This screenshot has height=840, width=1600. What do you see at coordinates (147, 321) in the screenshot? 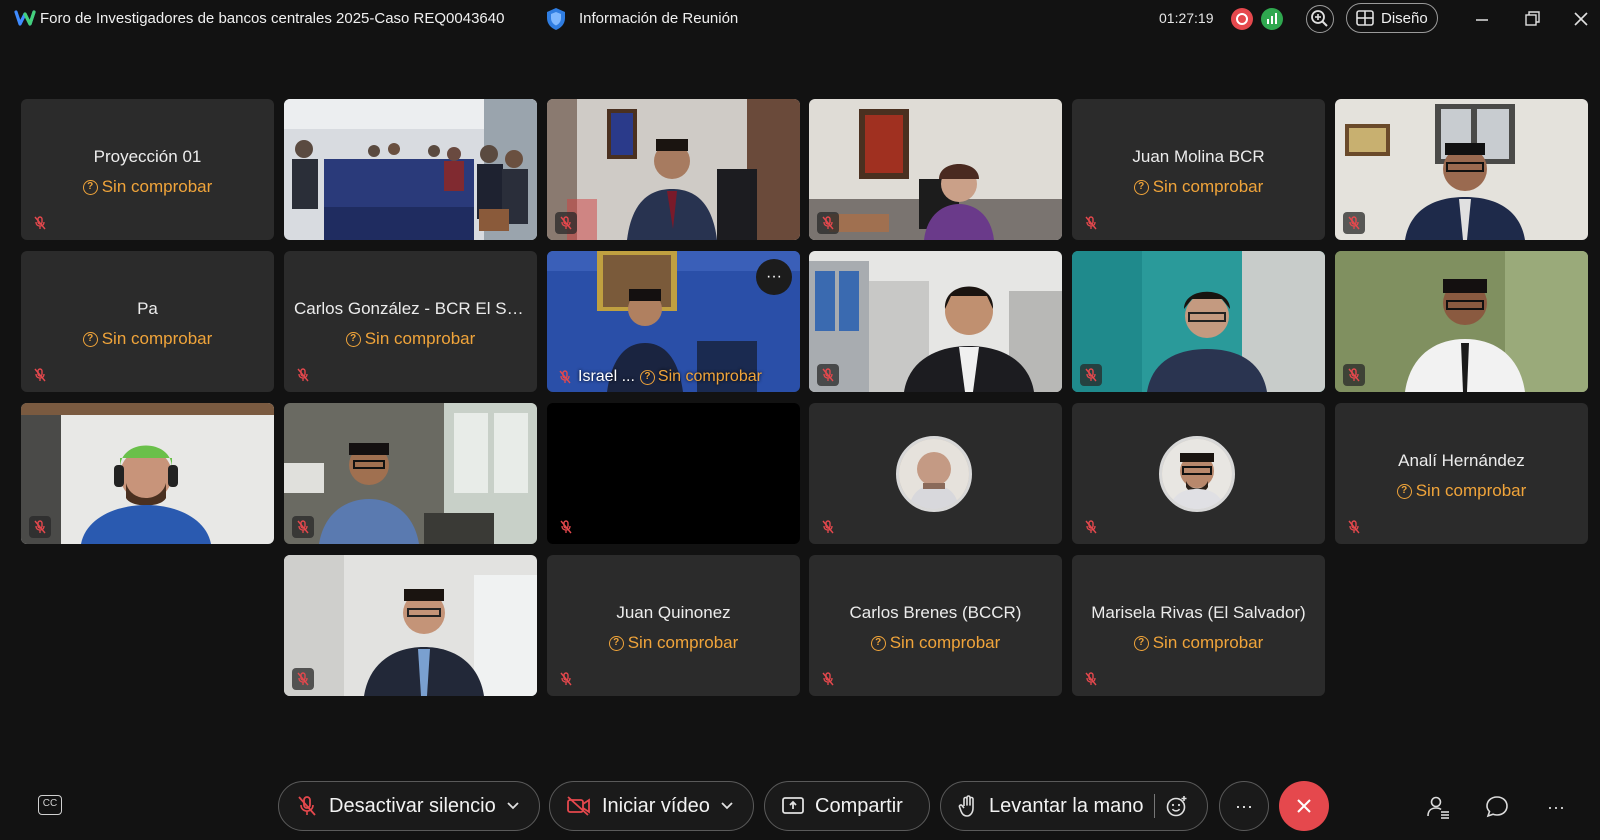
I see `participant-tile-pa: Pa ? Sin comprobar` at bounding box center [147, 321].